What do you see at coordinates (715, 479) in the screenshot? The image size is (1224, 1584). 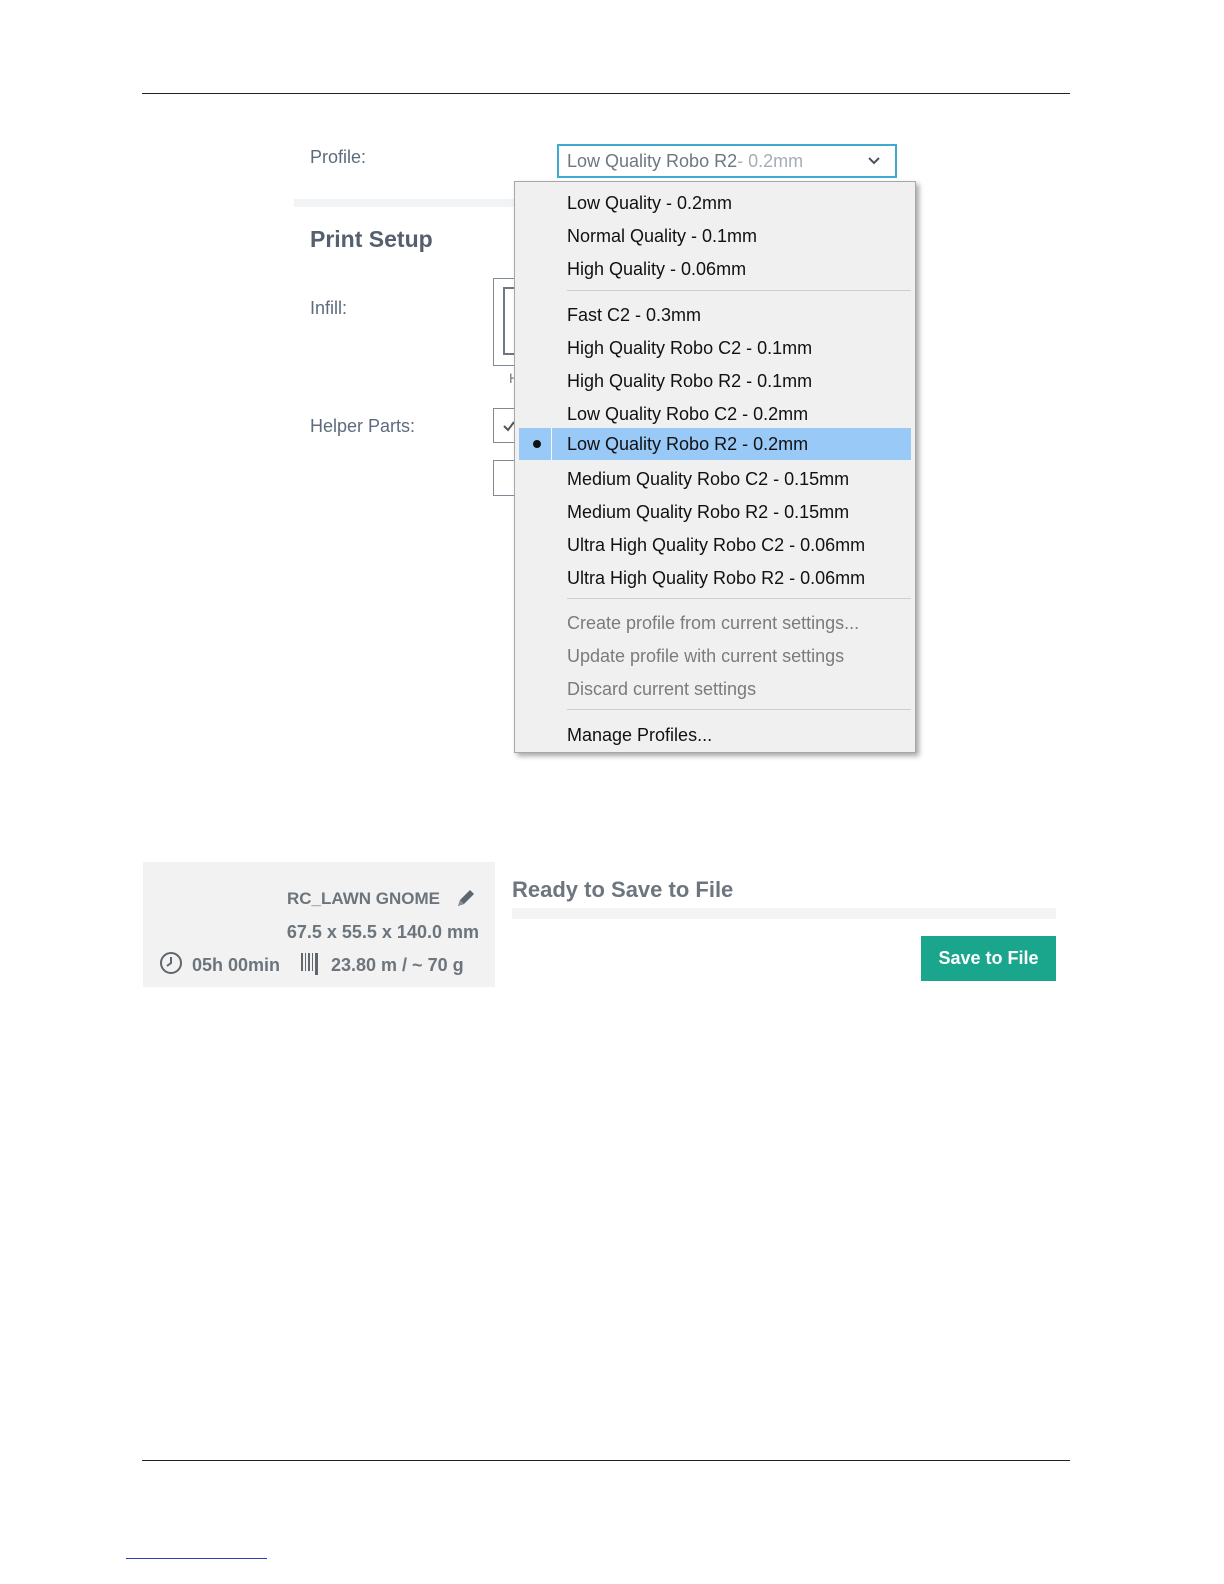 I see `menu-item: Medium Quality Robo C2 - 0.15mm` at bounding box center [715, 479].